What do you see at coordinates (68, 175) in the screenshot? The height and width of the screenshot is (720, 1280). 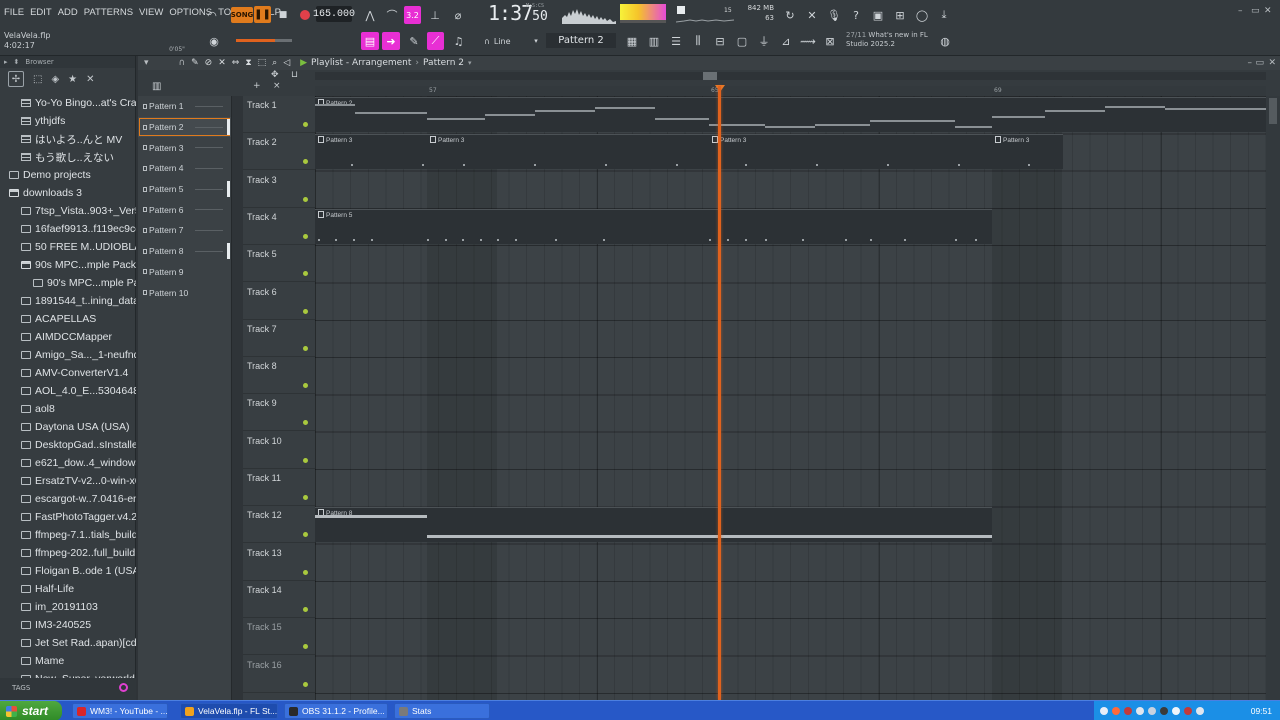 I see `browser-item: Demo projects` at bounding box center [68, 175].